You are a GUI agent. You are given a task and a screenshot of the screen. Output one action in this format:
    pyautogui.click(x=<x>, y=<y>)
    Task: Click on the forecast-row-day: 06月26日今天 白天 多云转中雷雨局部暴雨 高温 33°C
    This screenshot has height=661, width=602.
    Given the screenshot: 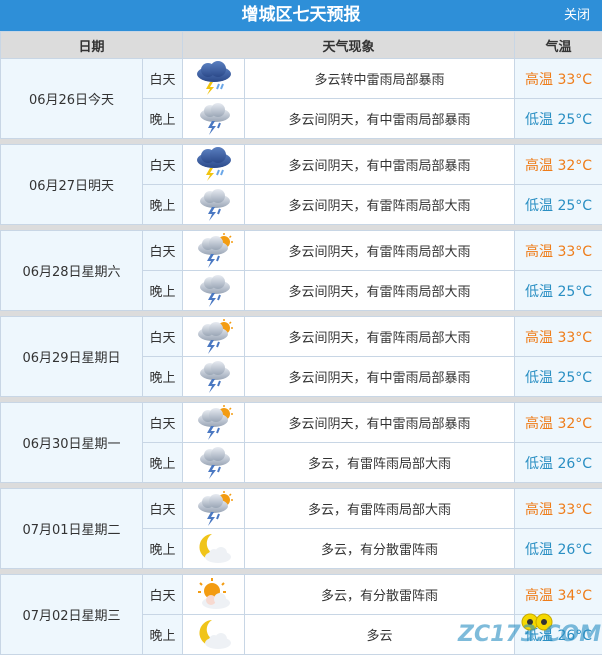 What is the action you would take?
    pyautogui.click(x=301, y=98)
    